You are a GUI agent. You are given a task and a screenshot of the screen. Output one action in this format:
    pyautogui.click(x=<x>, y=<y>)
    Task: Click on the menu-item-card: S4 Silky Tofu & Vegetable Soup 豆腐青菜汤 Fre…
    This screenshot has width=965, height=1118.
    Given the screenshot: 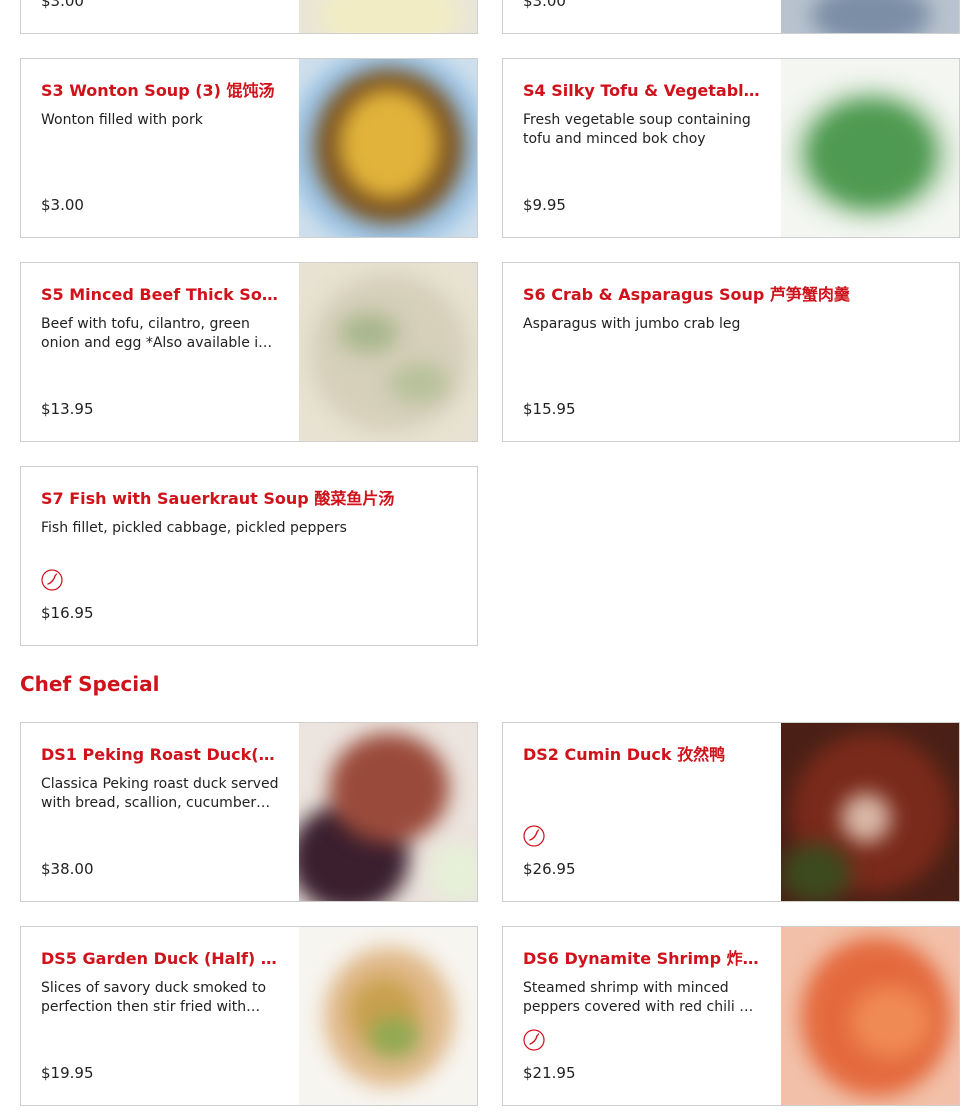 What is the action you would take?
    pyautogui.click(x=731, y=148)
    